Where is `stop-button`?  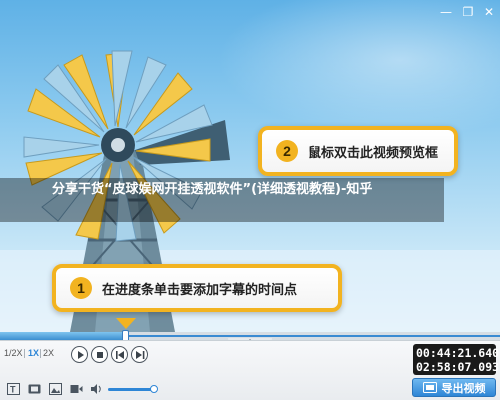
stop-button is located at coordinates (99, 354).